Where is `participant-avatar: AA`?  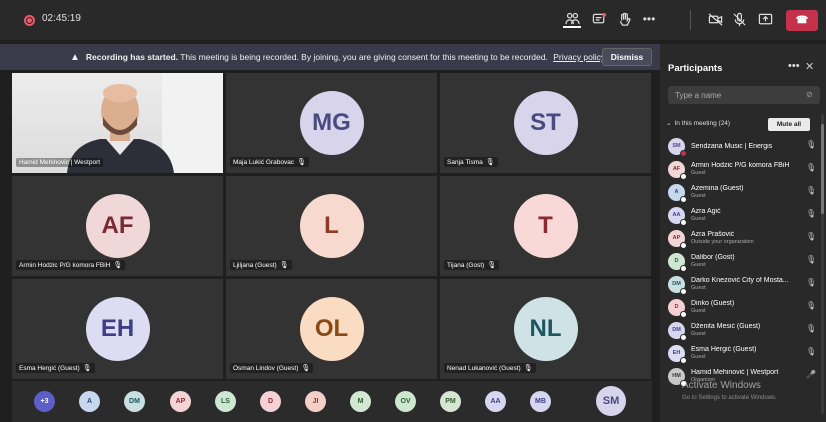
participant-avatar: AA is located at coordinates (677, 216).